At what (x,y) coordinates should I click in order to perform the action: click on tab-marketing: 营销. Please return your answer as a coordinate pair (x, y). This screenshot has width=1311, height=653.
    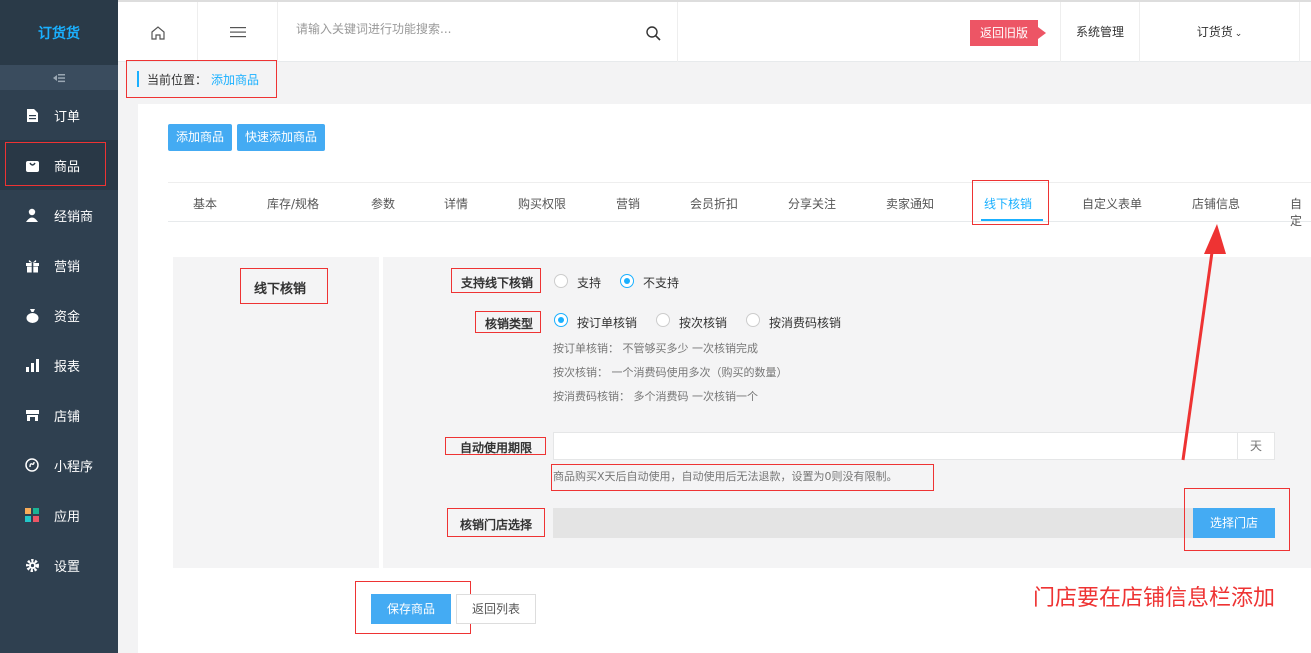
    Looking at the image, I should click on (628, 203).